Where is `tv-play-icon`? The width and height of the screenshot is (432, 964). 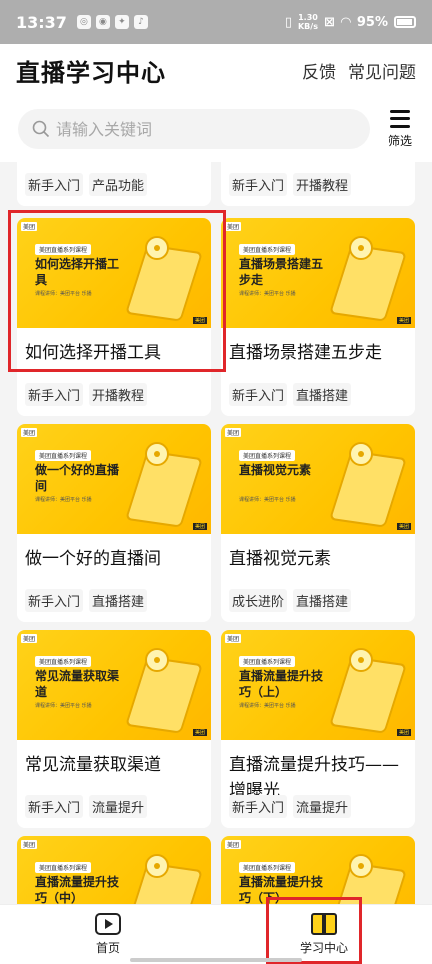 tv-play-icon is located at coordinates (108, 924).